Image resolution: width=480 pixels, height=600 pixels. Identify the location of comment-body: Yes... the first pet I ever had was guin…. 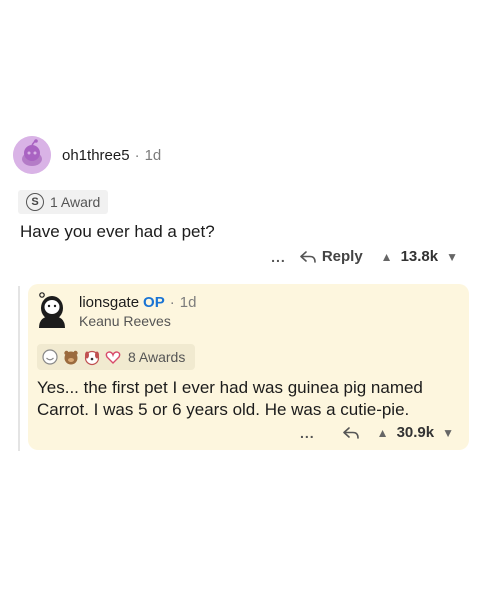
(230, 398).